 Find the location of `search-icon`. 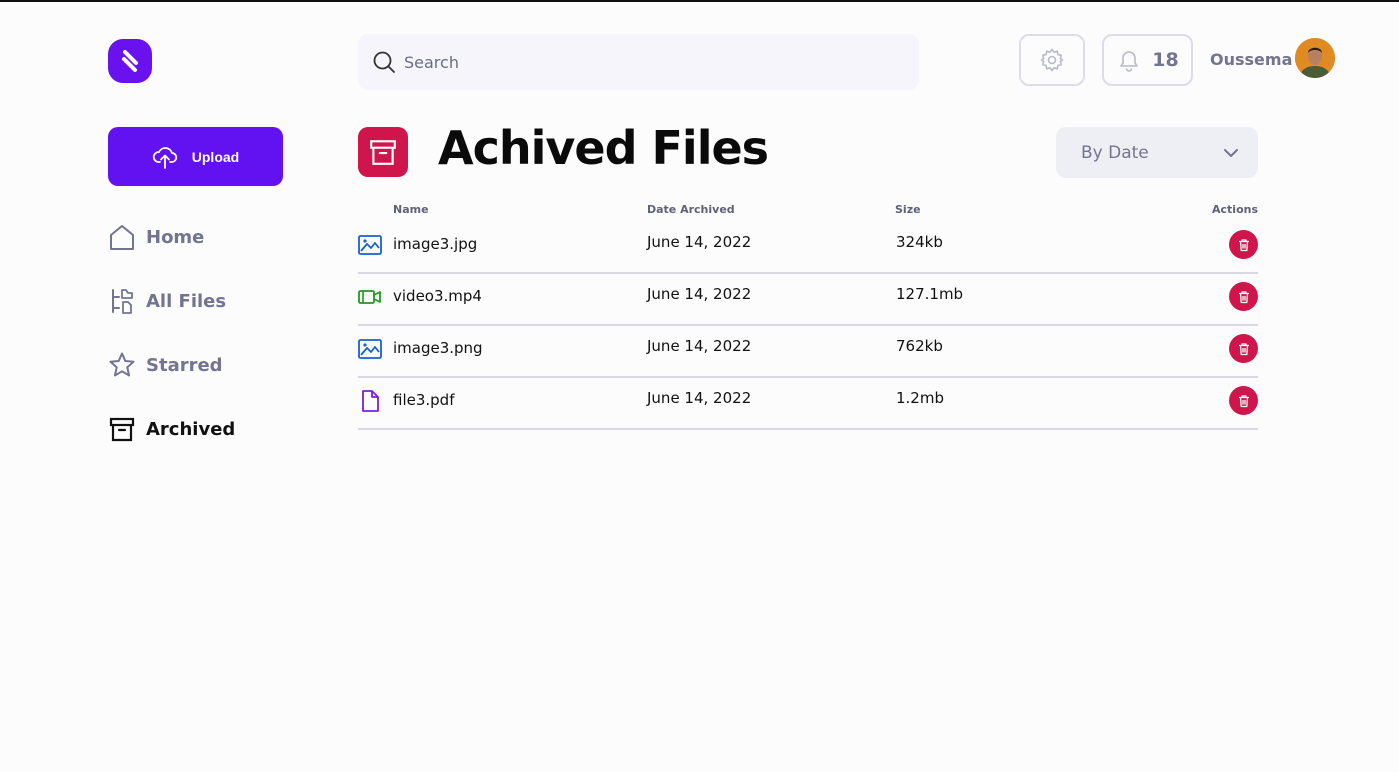

search-icon is located at coordinates (384, 62).